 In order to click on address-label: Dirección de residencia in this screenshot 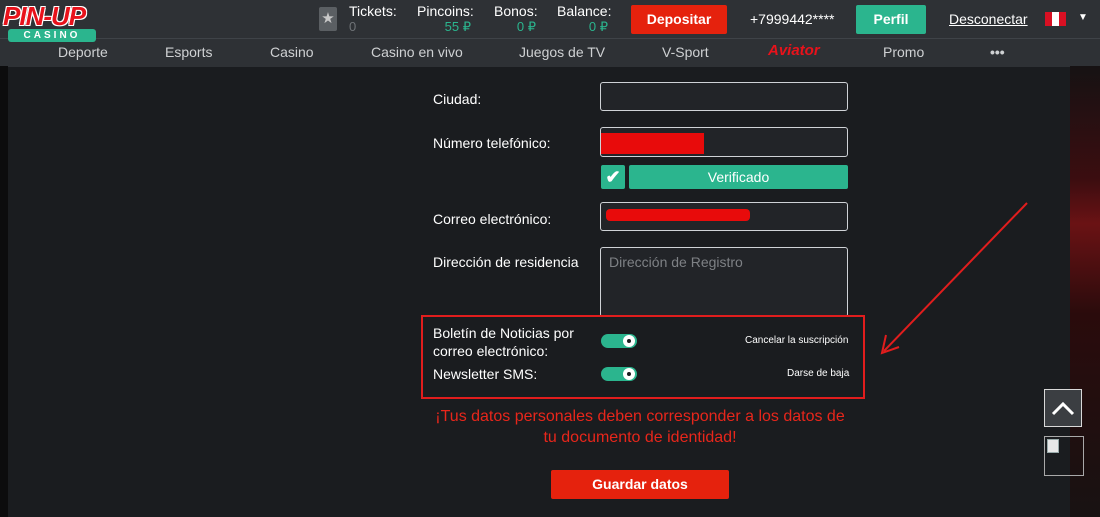, I will do `click(506, 262)`.